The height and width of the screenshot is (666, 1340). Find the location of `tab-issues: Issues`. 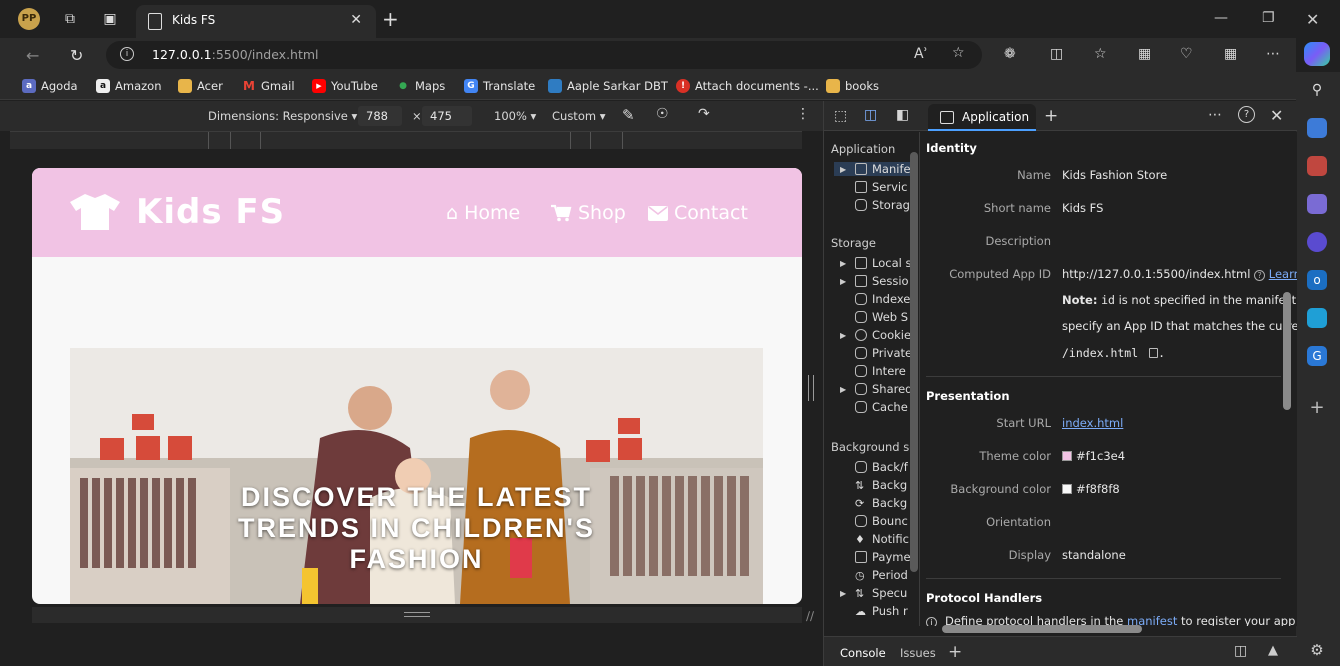

tab-issues: Issues is located at coordinates (918, 653).